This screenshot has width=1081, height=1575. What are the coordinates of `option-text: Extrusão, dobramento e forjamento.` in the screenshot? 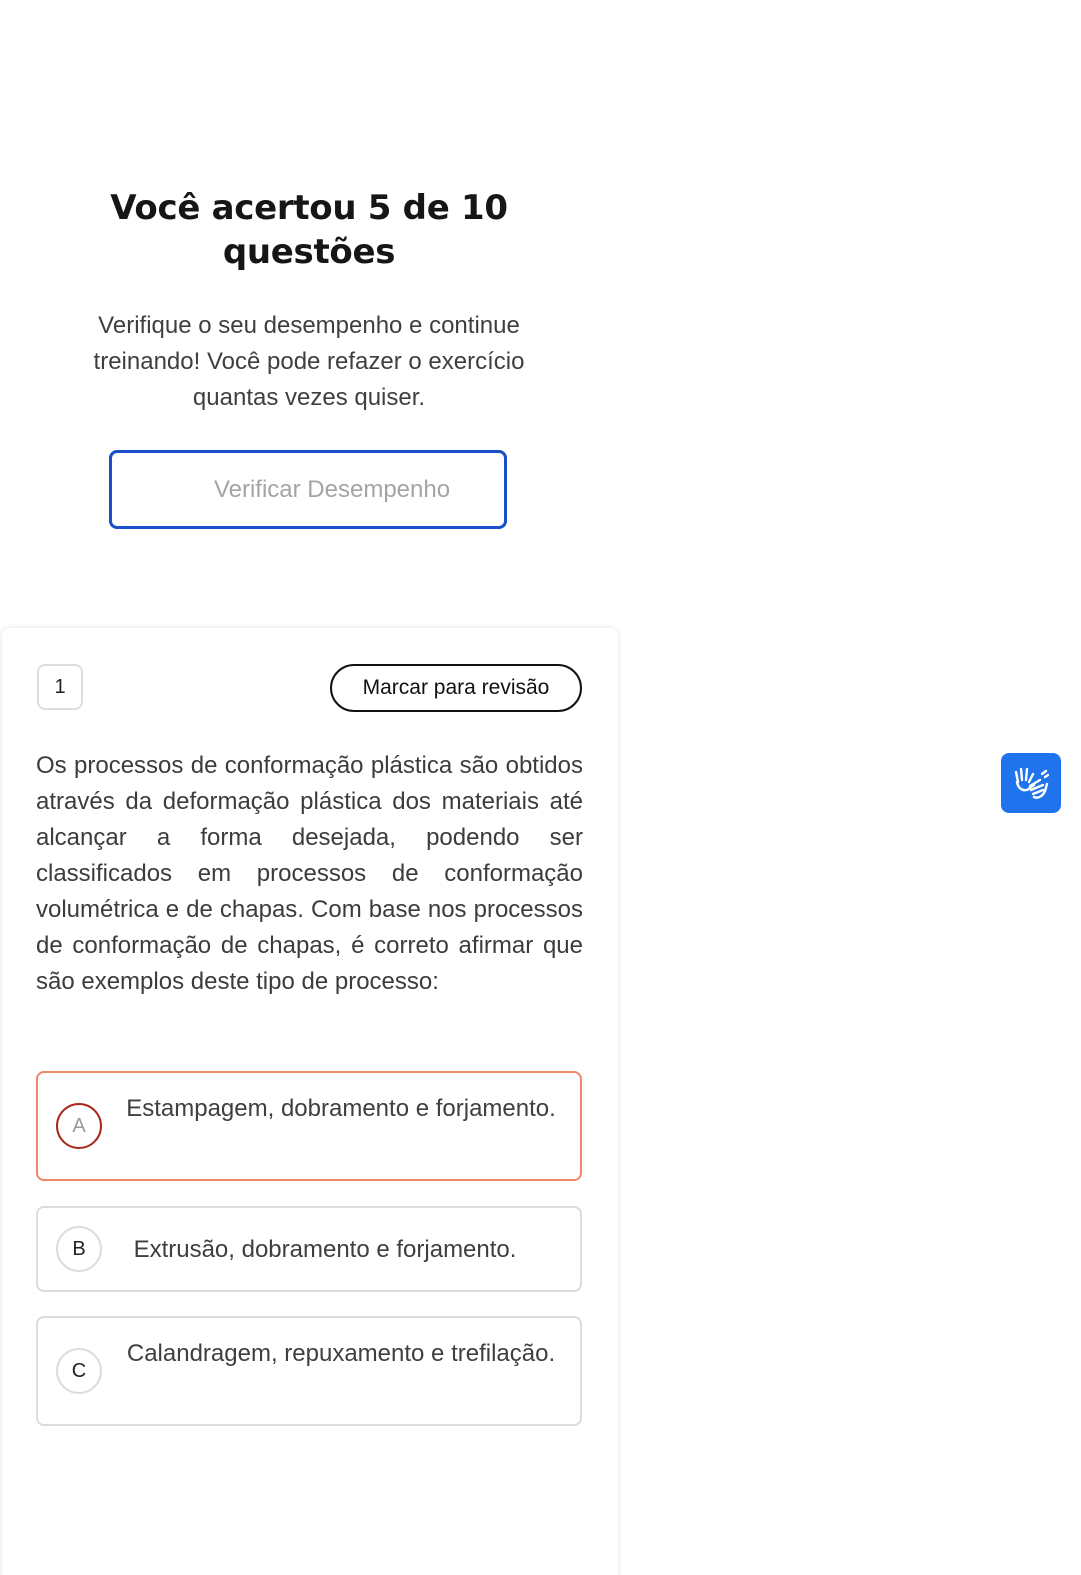 It's located at (325, 1249).